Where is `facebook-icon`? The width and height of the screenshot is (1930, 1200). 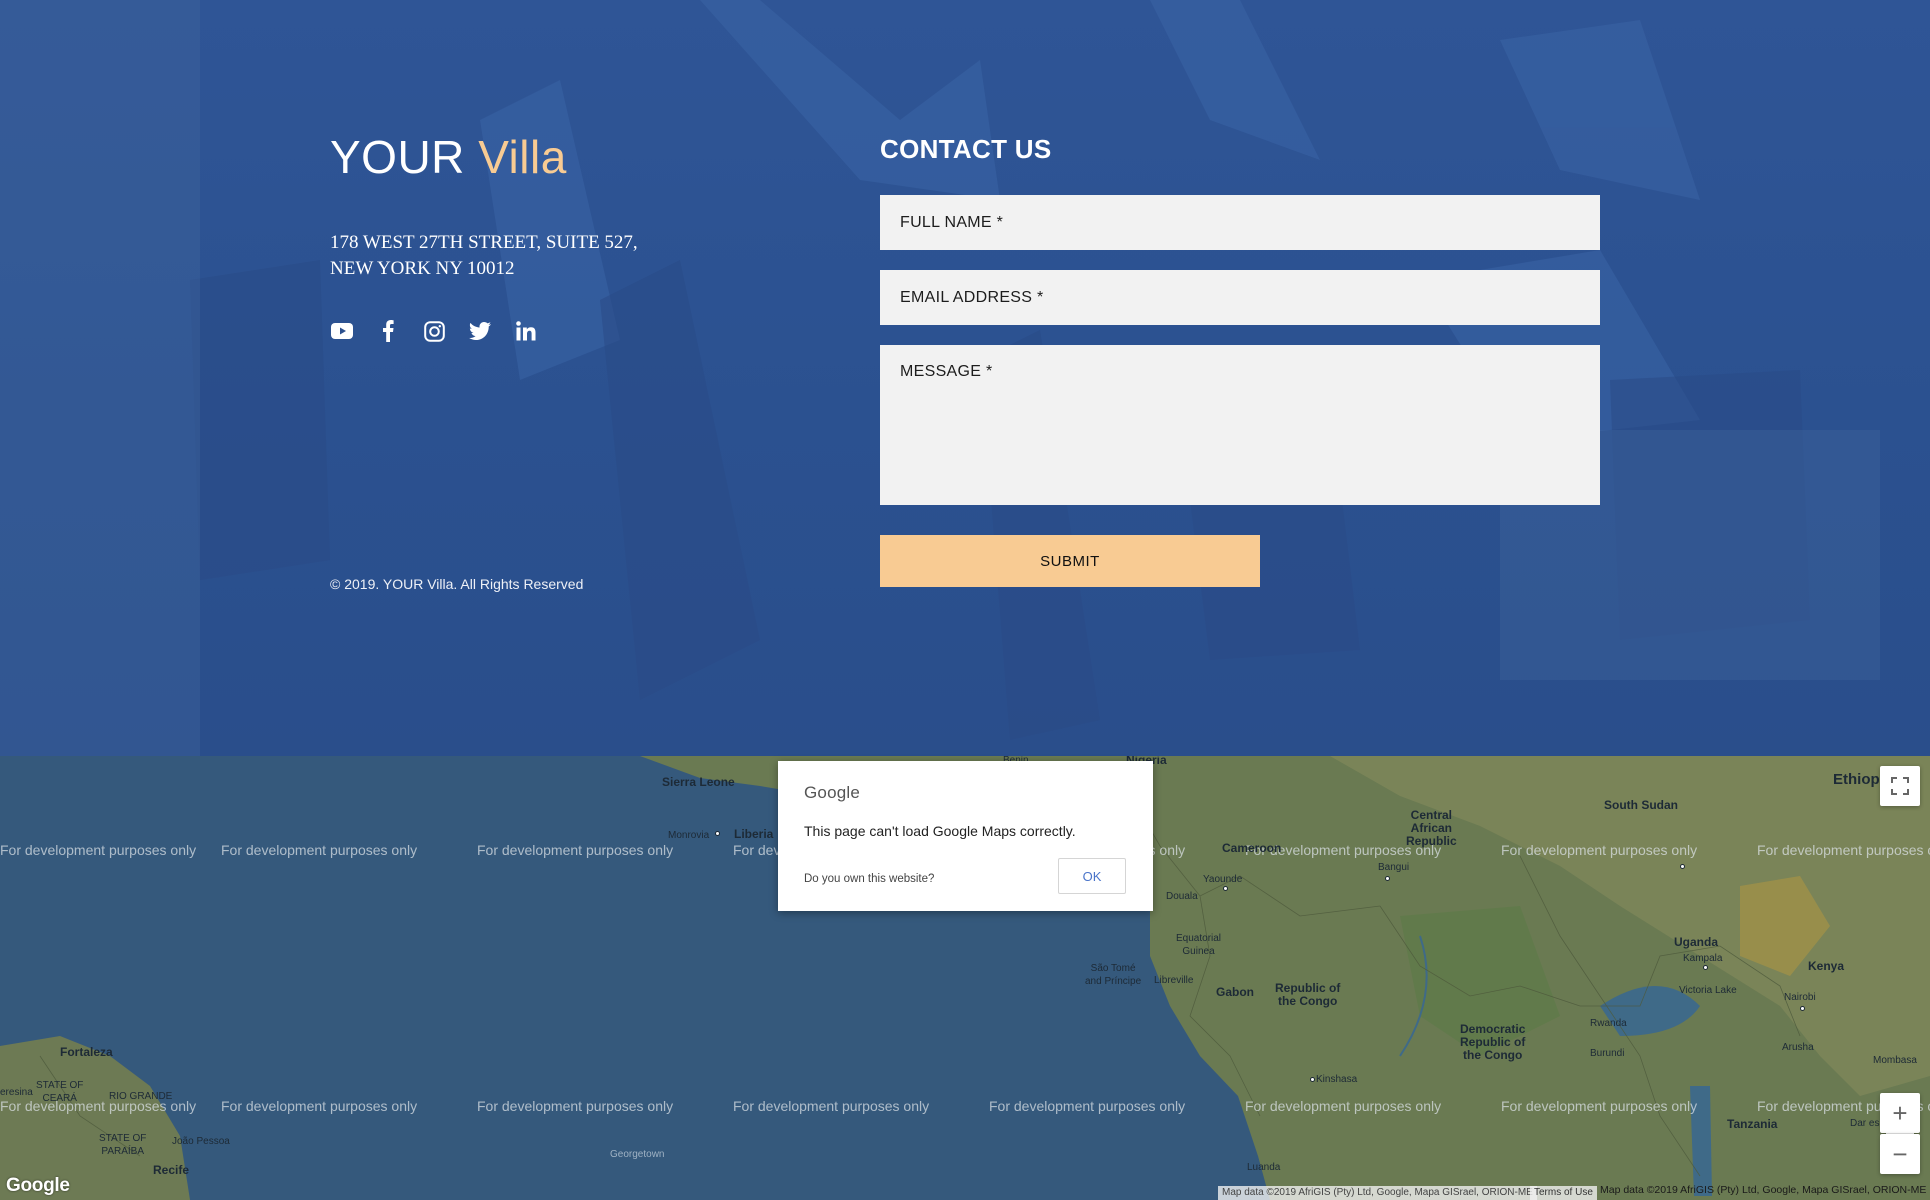 facebook-icon is located at coordinates (388, 331).